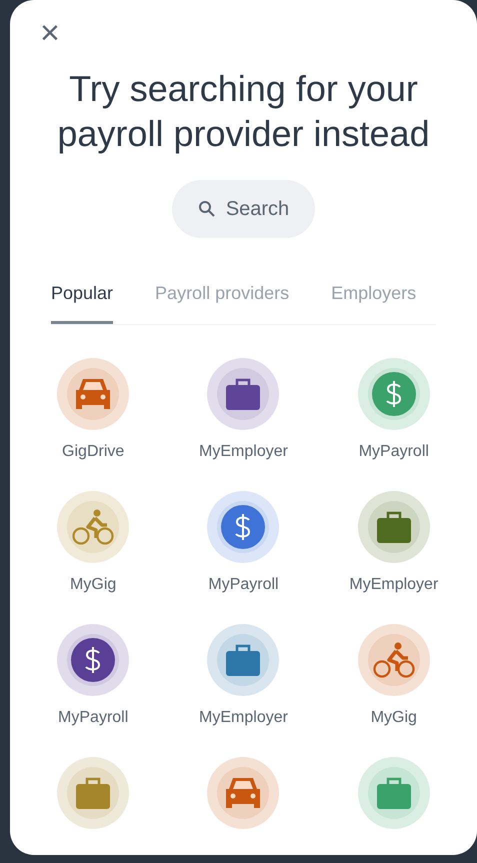 The image size is (477, 863). Describe the element at coordinates (243, 111) in the screenshot. I see `title: Try searching for your payroll provider instead` at that location.